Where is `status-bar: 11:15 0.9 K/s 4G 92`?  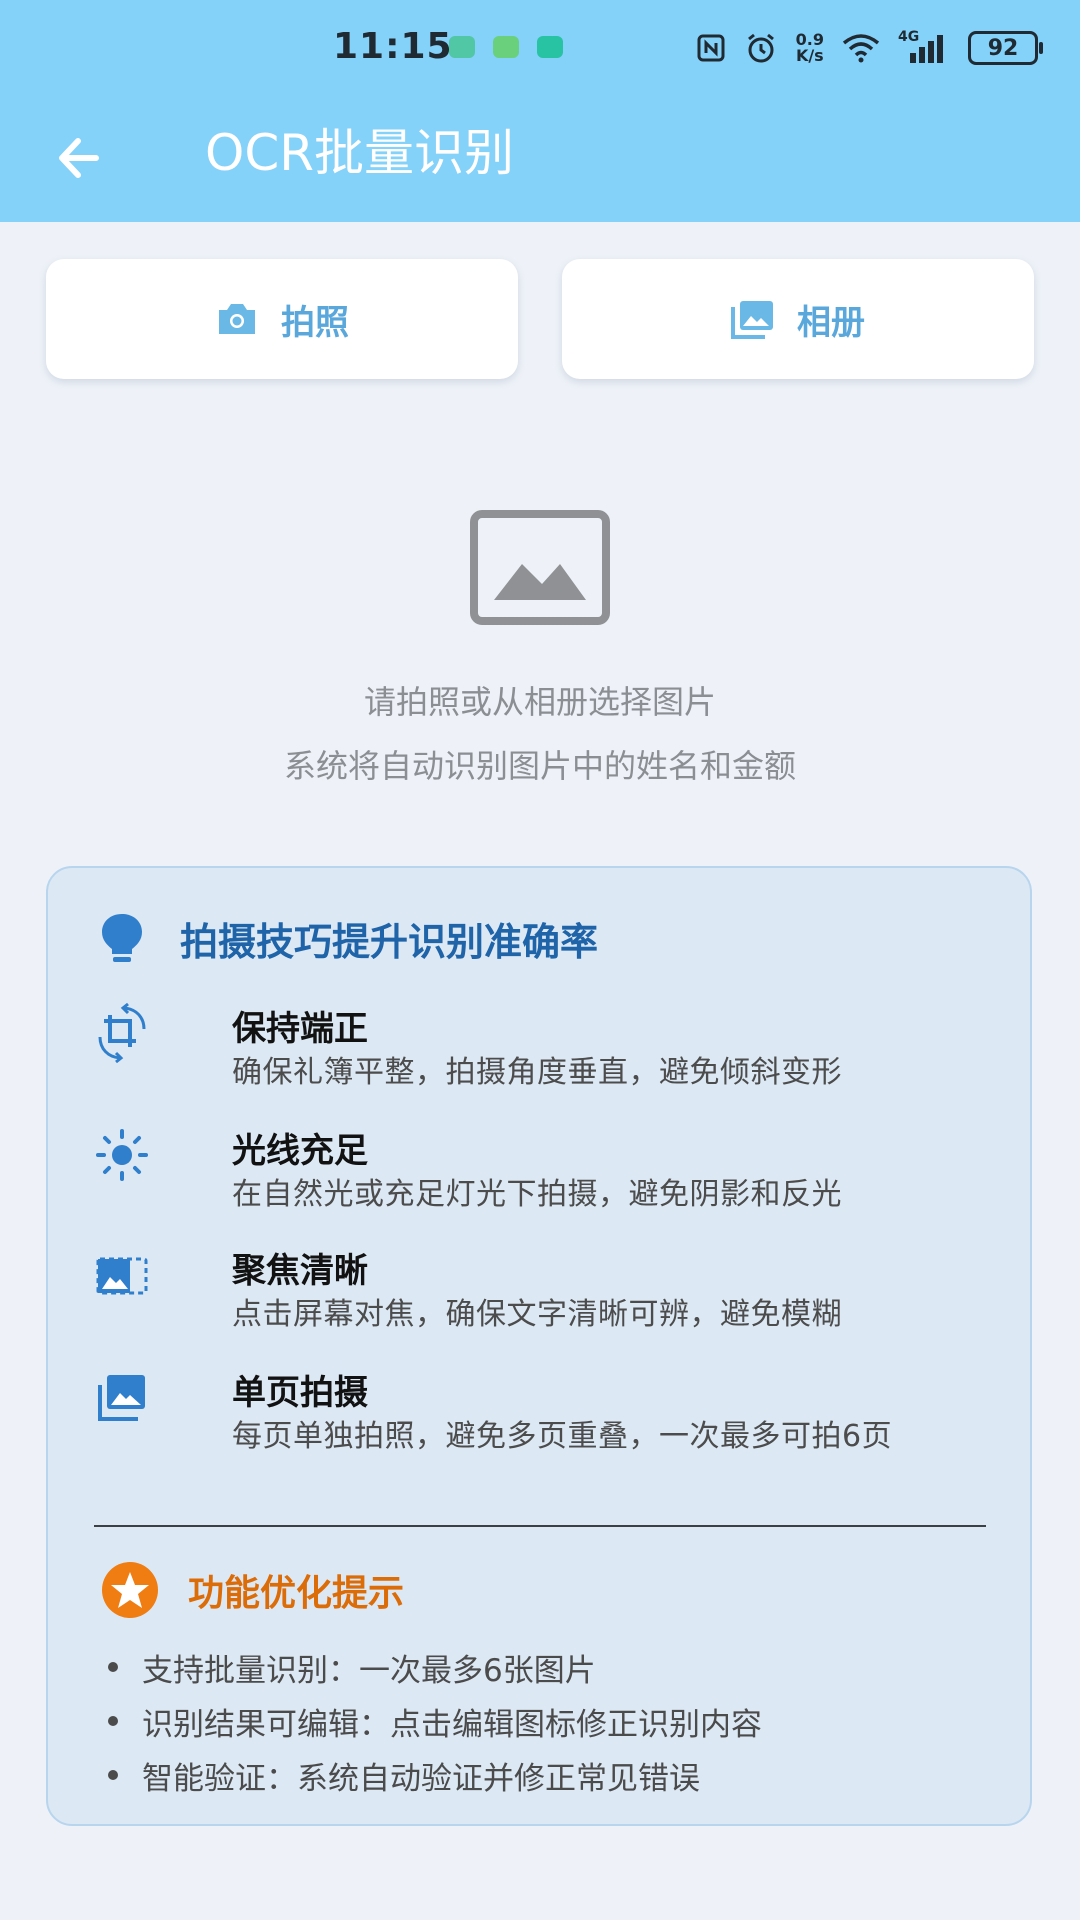
status-bar: 11:15 0.9 K/s 4G 92 is located at coordinates (540, 48).